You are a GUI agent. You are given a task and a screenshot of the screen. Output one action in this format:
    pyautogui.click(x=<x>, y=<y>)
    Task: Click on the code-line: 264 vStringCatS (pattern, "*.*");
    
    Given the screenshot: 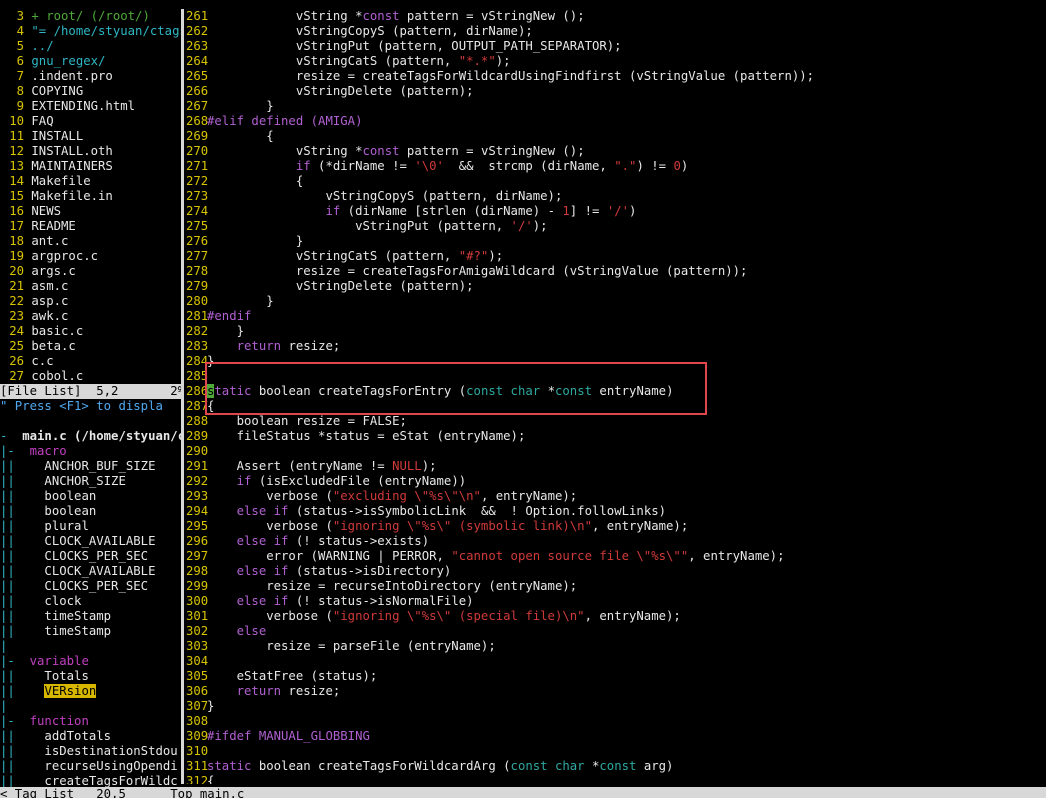 What is the action you would take?
    pyautogui.click(x=616, y=61)
    